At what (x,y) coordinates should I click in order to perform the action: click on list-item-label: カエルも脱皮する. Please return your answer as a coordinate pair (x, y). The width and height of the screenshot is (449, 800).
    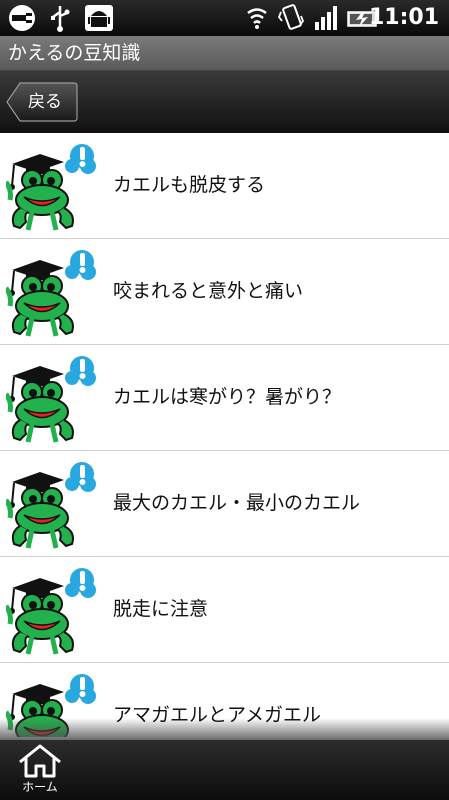
    Looking at the image, I should click on (189, 185).